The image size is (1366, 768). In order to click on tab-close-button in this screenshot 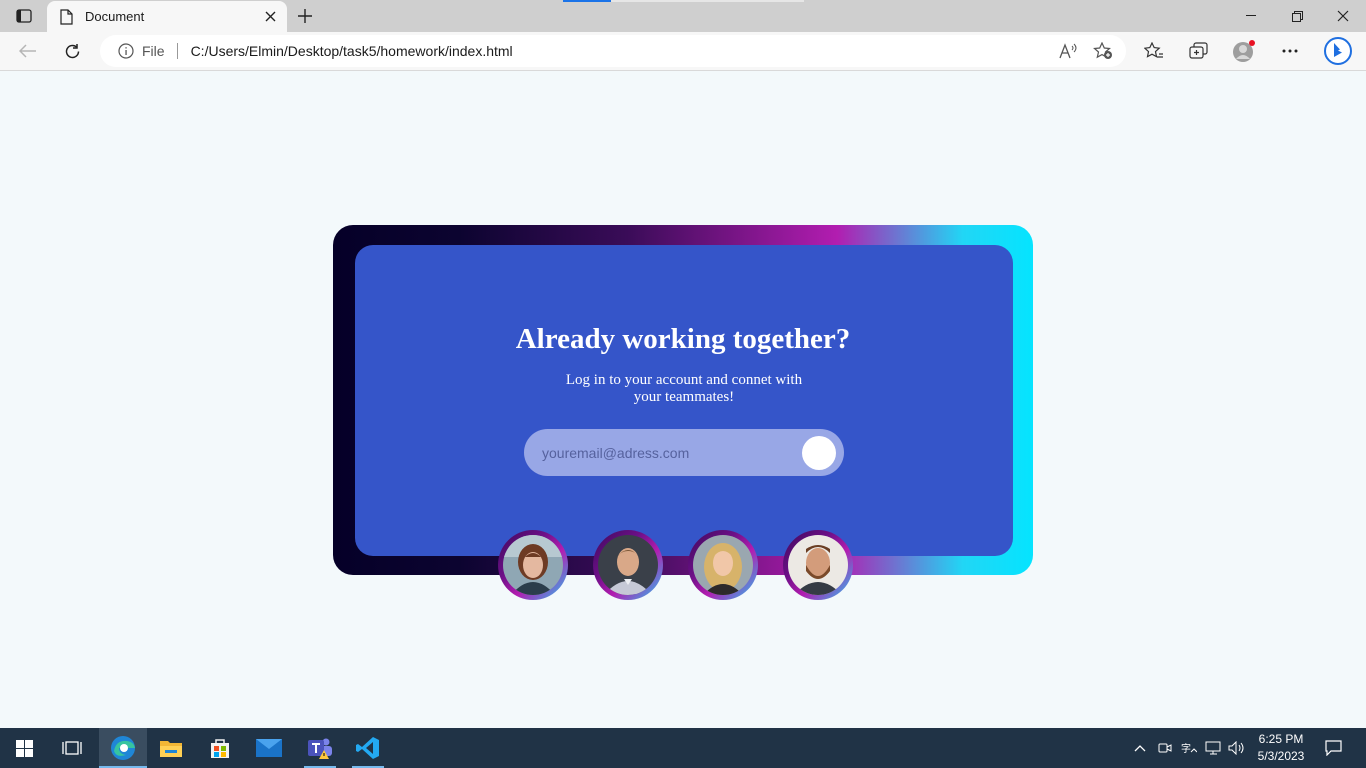, I will do `click(270, 17)`.